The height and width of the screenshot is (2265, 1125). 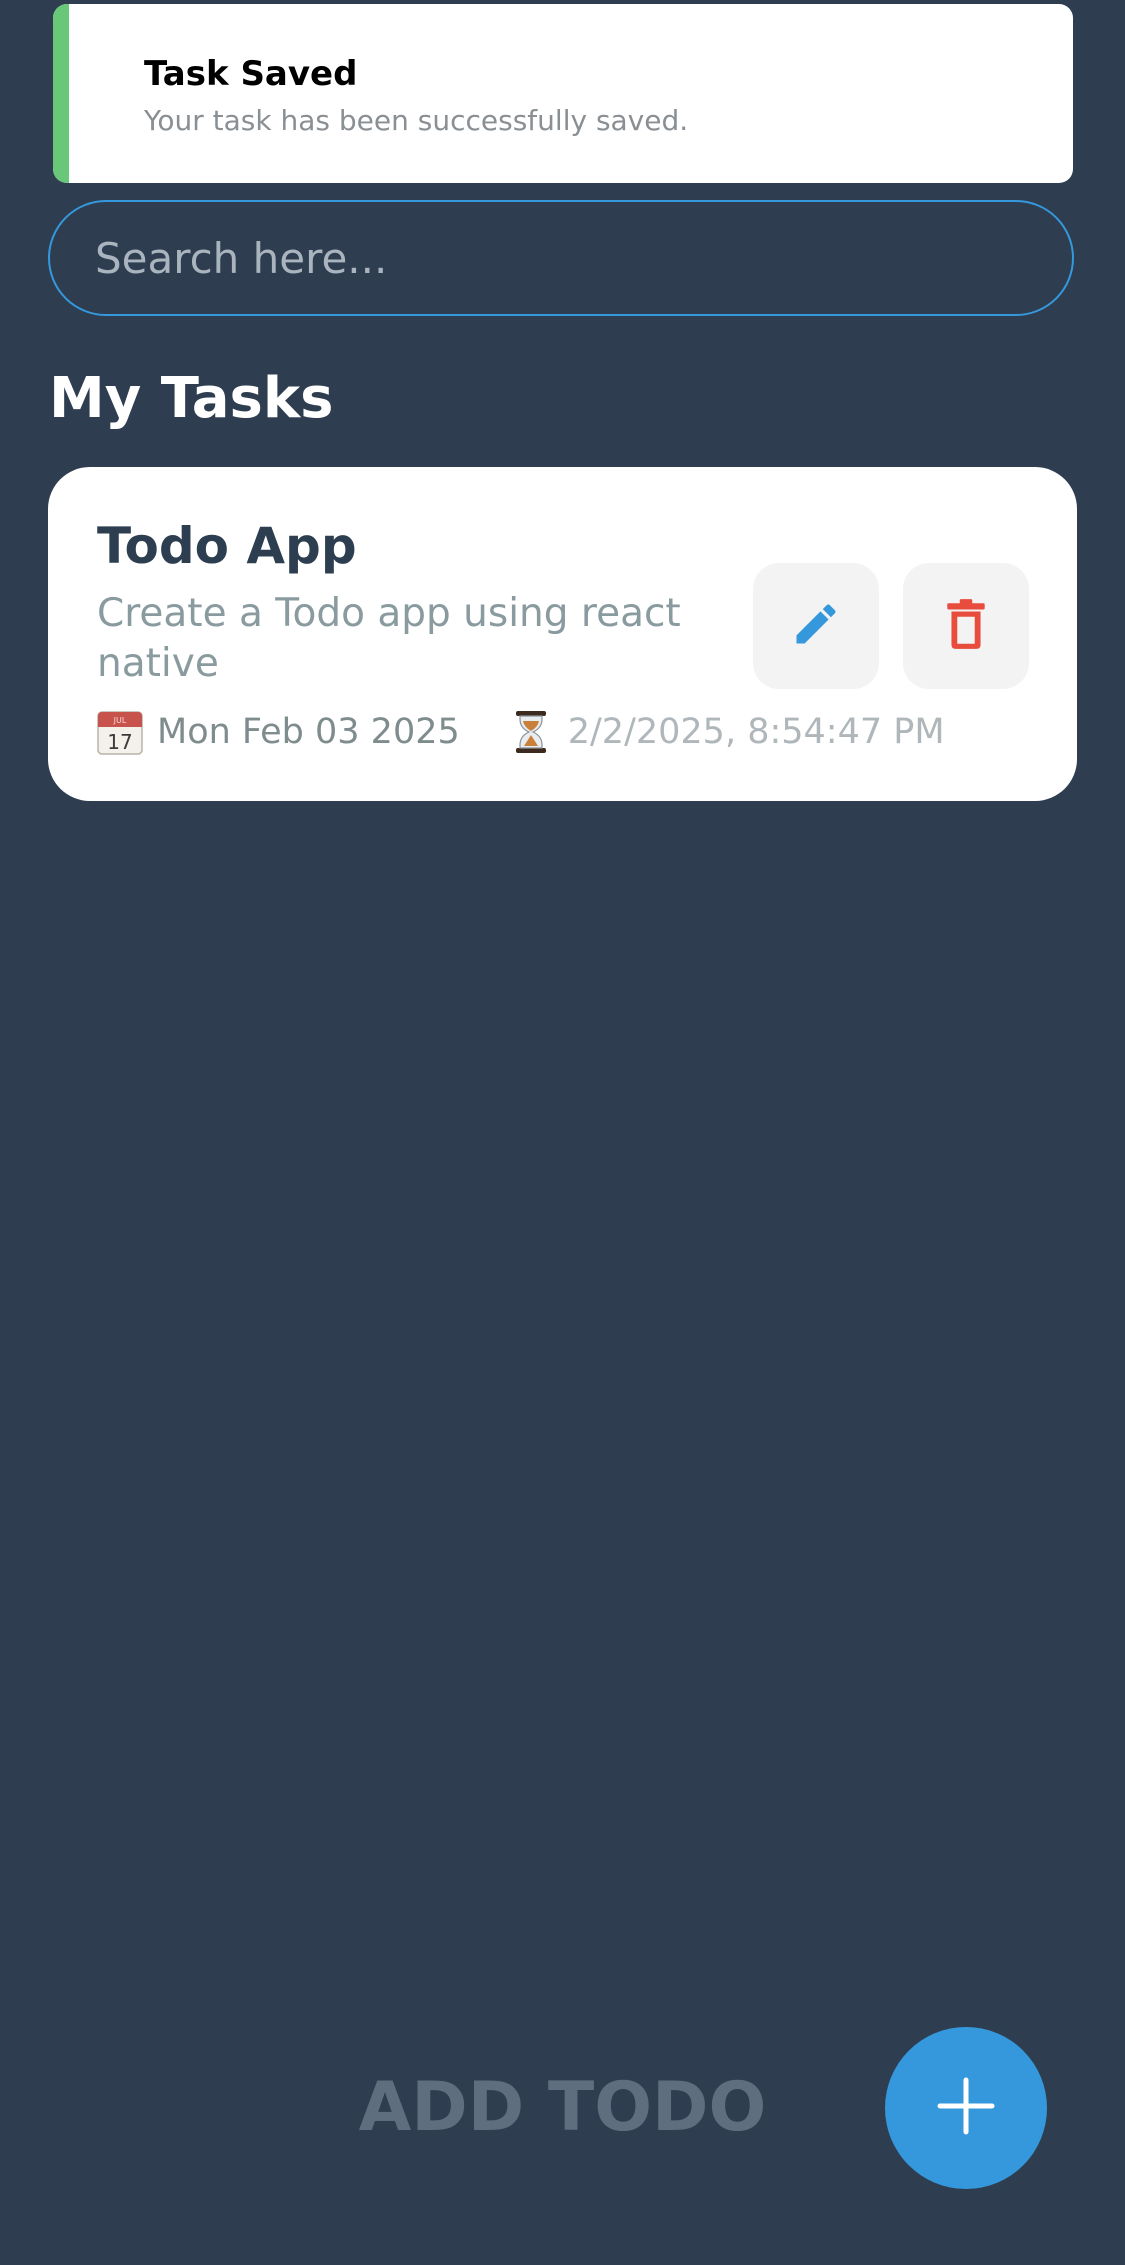 What do you see at coordinates (416, 120) in the screenshot?
I see `toast-message: Your task has been successfully saved.` at bounding box center [416, 120].